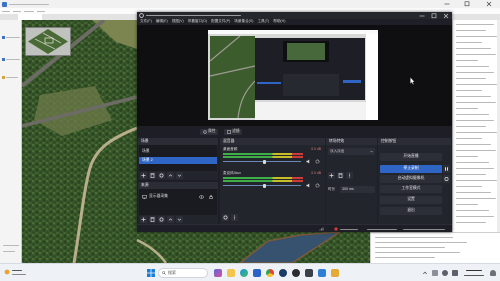 This screenshot has height=281, width=500. What do you see at coordinates (178, 22) in the screenshot?
I see `menu-view: 视图(V)` at bounding box center [178, 22].